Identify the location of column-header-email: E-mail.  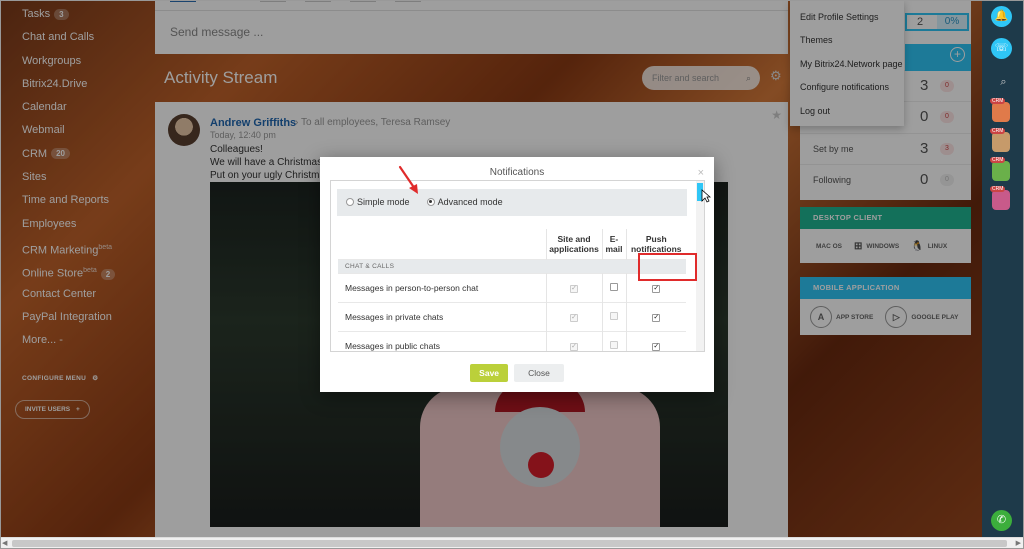
(614, 244).